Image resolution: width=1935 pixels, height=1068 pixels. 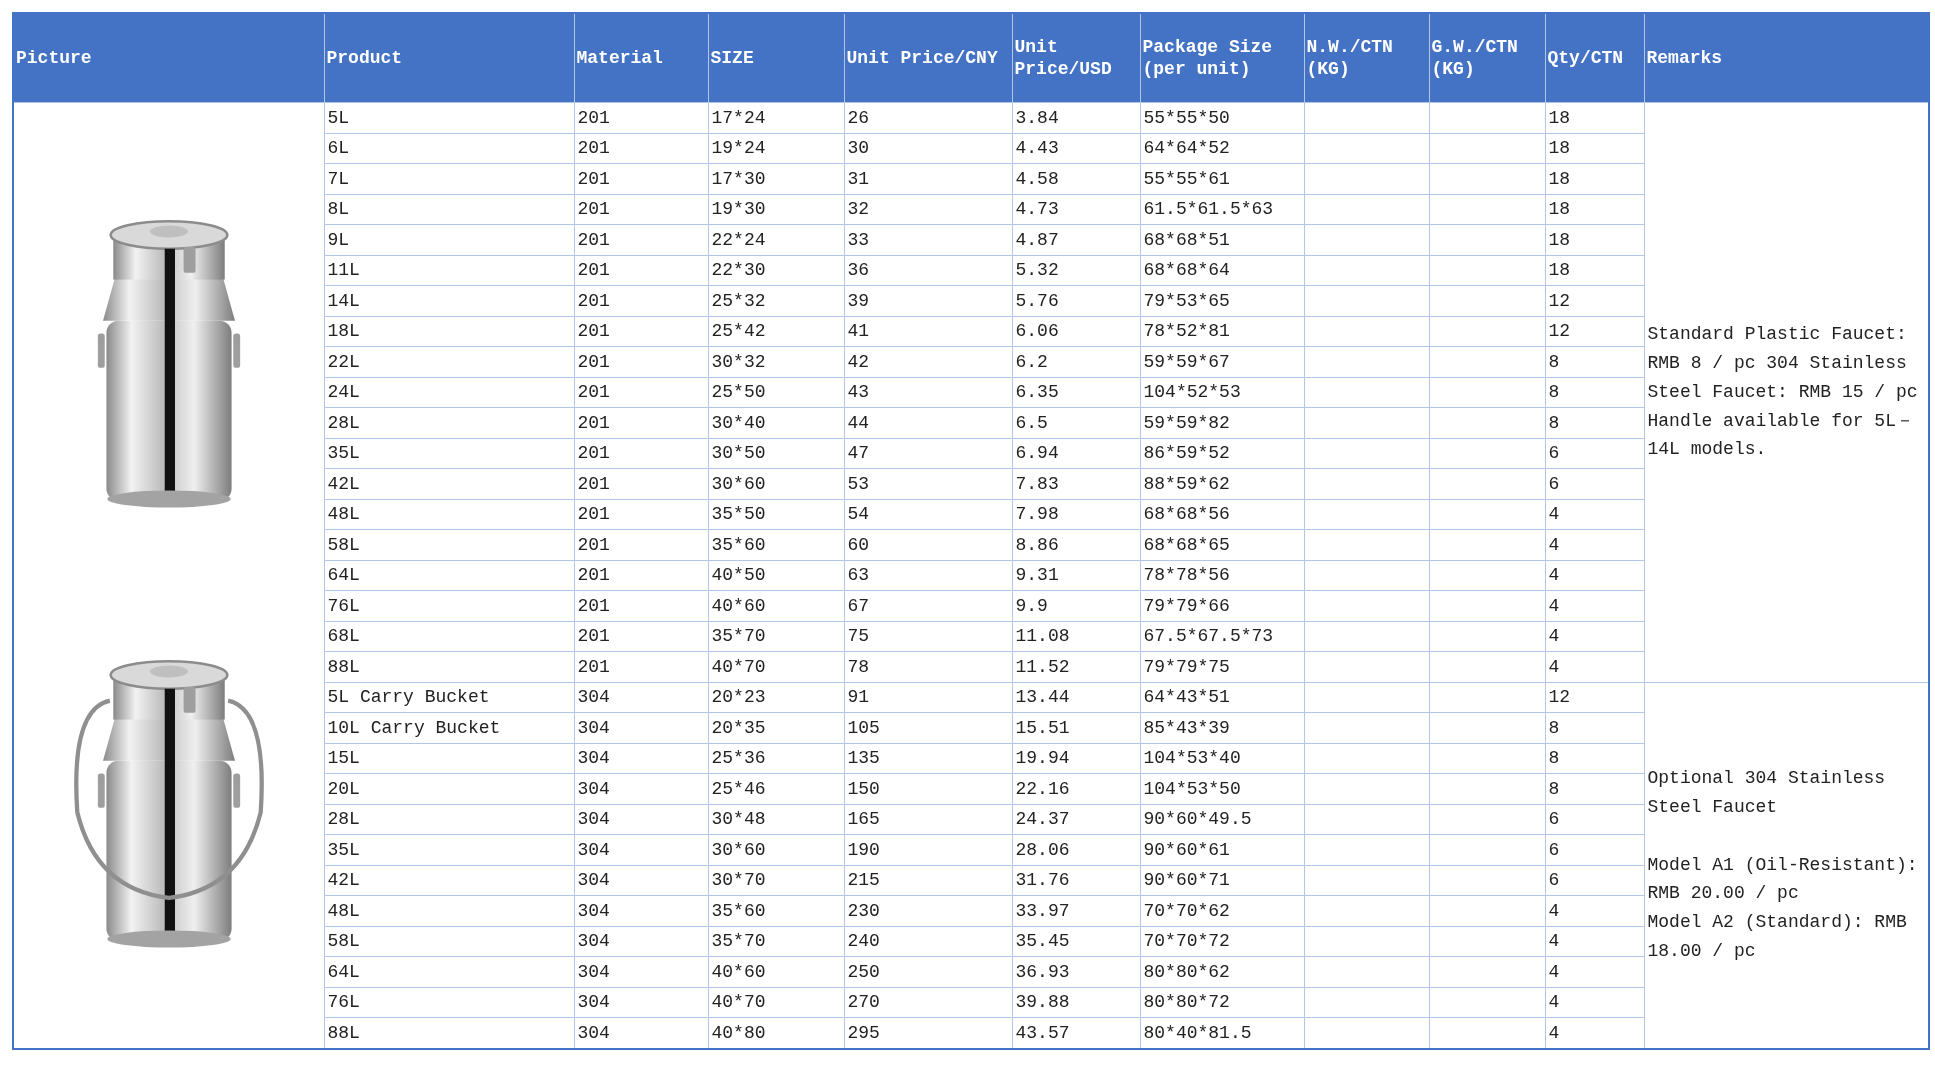 What do you see at coordinates (928, 58) in the screenshot?
I see `column-header: Unit Price/CNY` at bounding box center [928, 58].